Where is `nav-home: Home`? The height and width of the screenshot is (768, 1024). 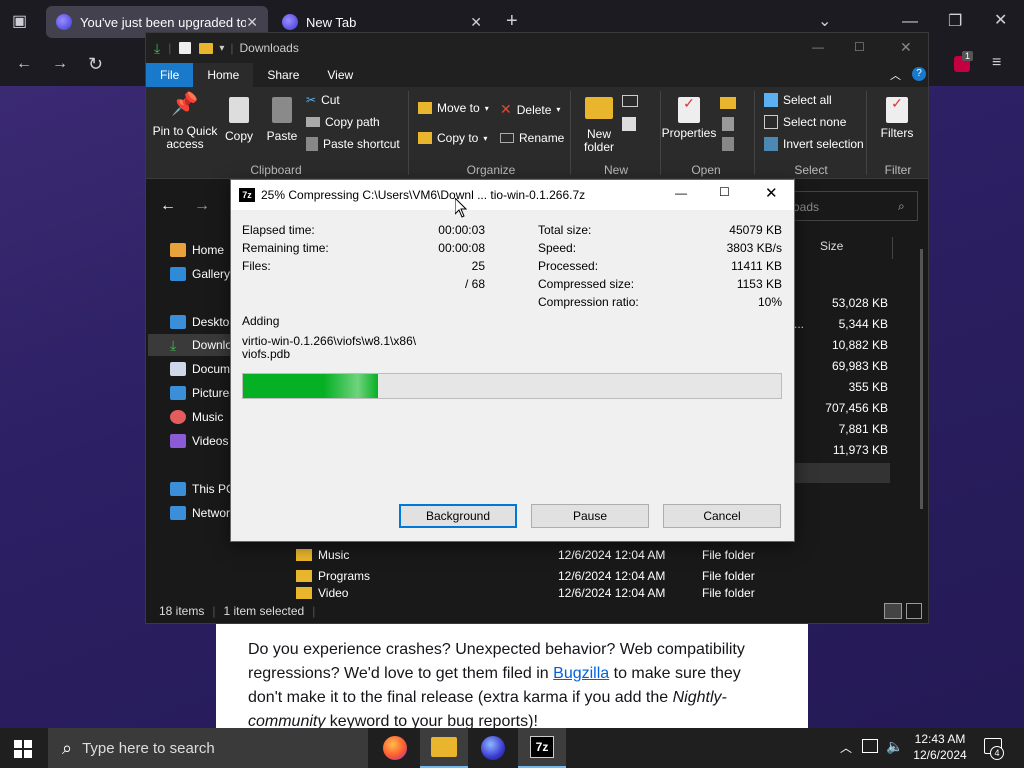
nav-home: Home is located at coordinates (197, 250).